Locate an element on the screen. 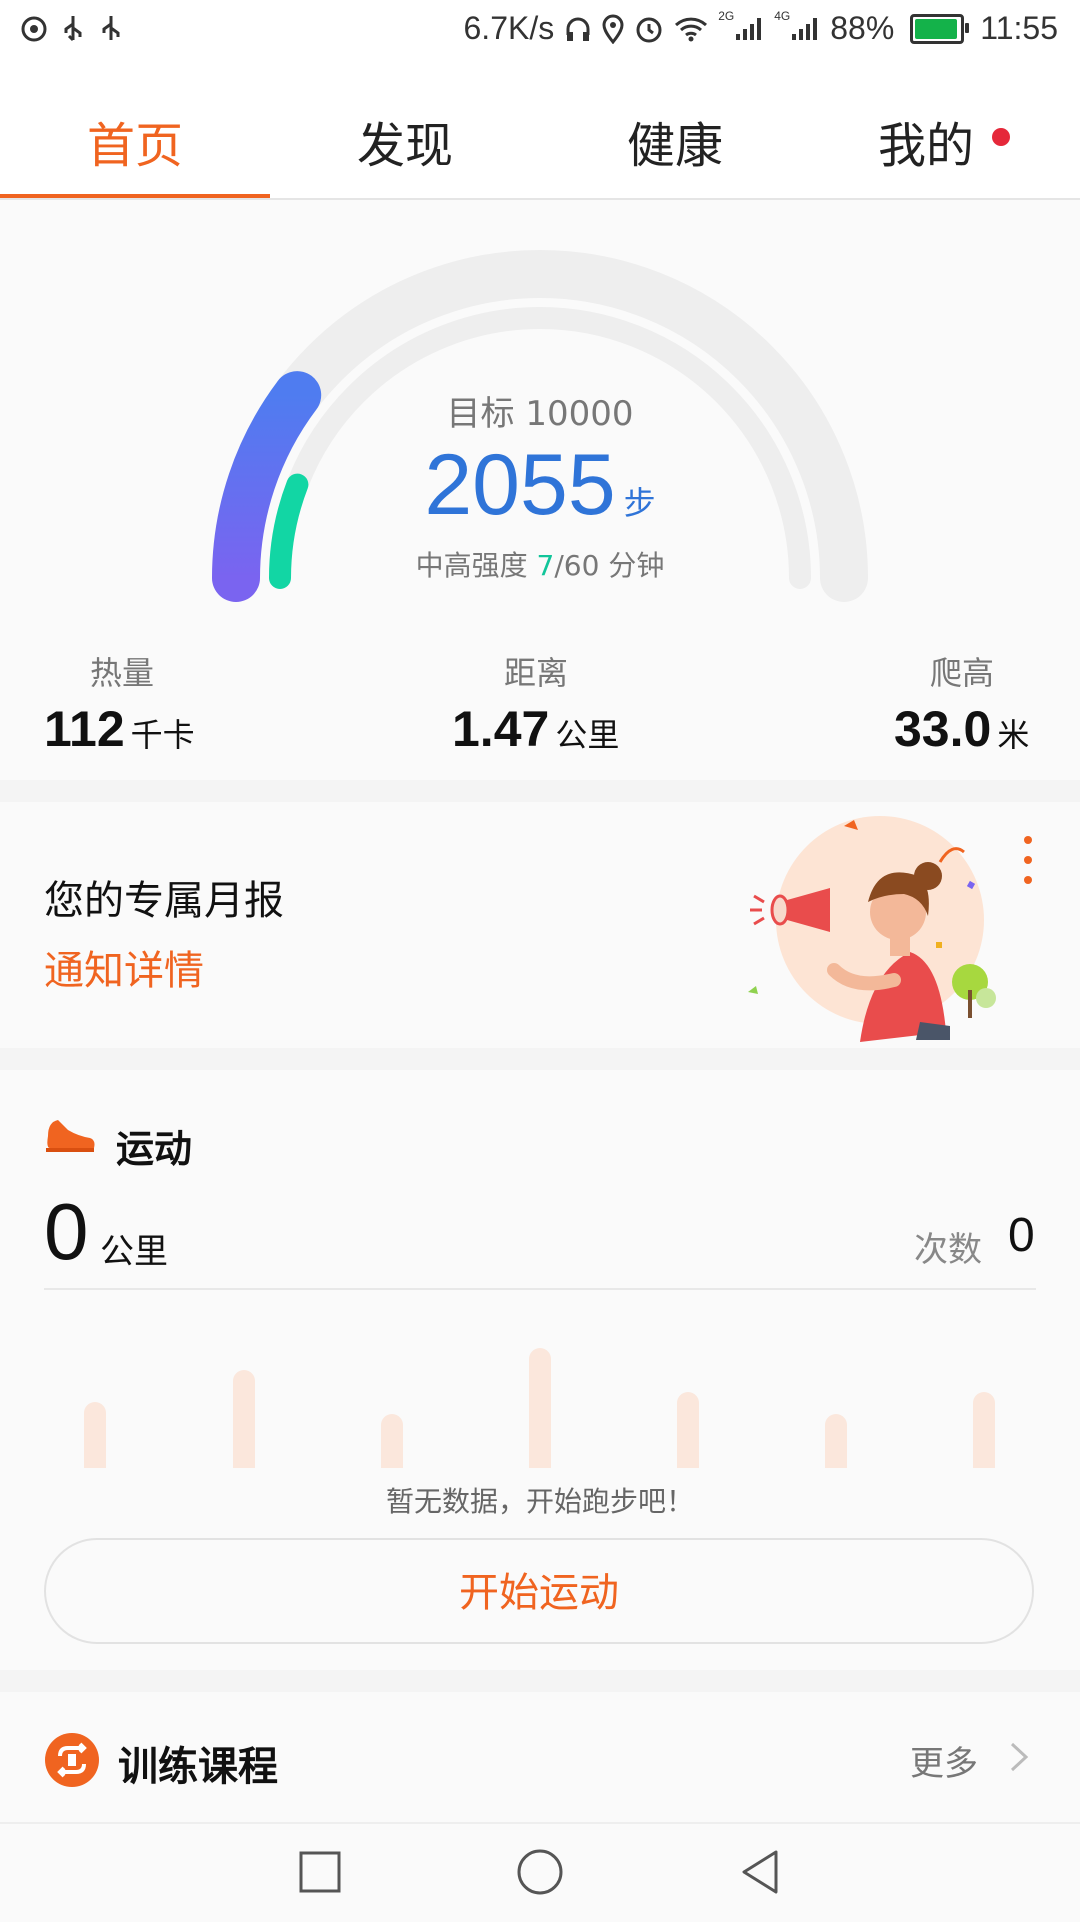 The image size is (1080, 1922). stat-climb-value: 33.0 米 is located at coordinates (961, 729).